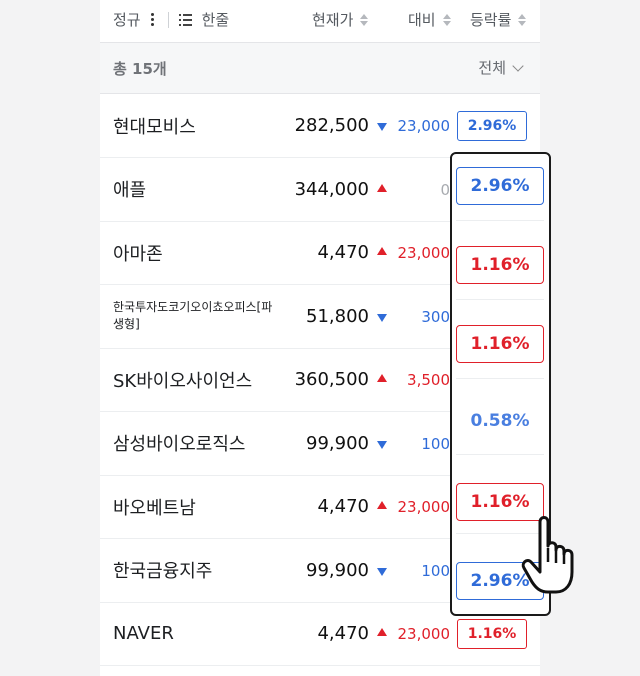  I want to click on table-row: 현대모비스 282,500 23,000 2.96%, so click(320, 126).